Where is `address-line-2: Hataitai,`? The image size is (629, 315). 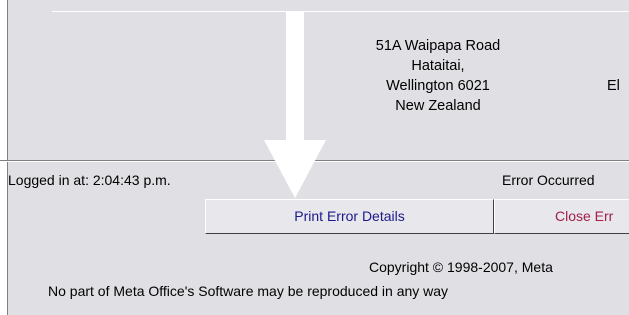
address-line-2: Hataitai, is located at coordinates (438, 66).